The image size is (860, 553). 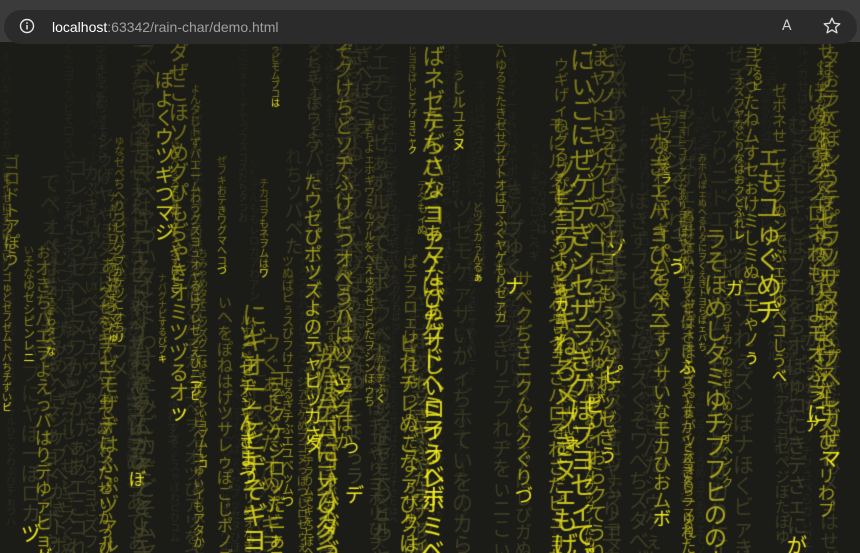 I want to click on url-text: localhost:63342/rain-char/demo.html, so click(x=165, y=27).